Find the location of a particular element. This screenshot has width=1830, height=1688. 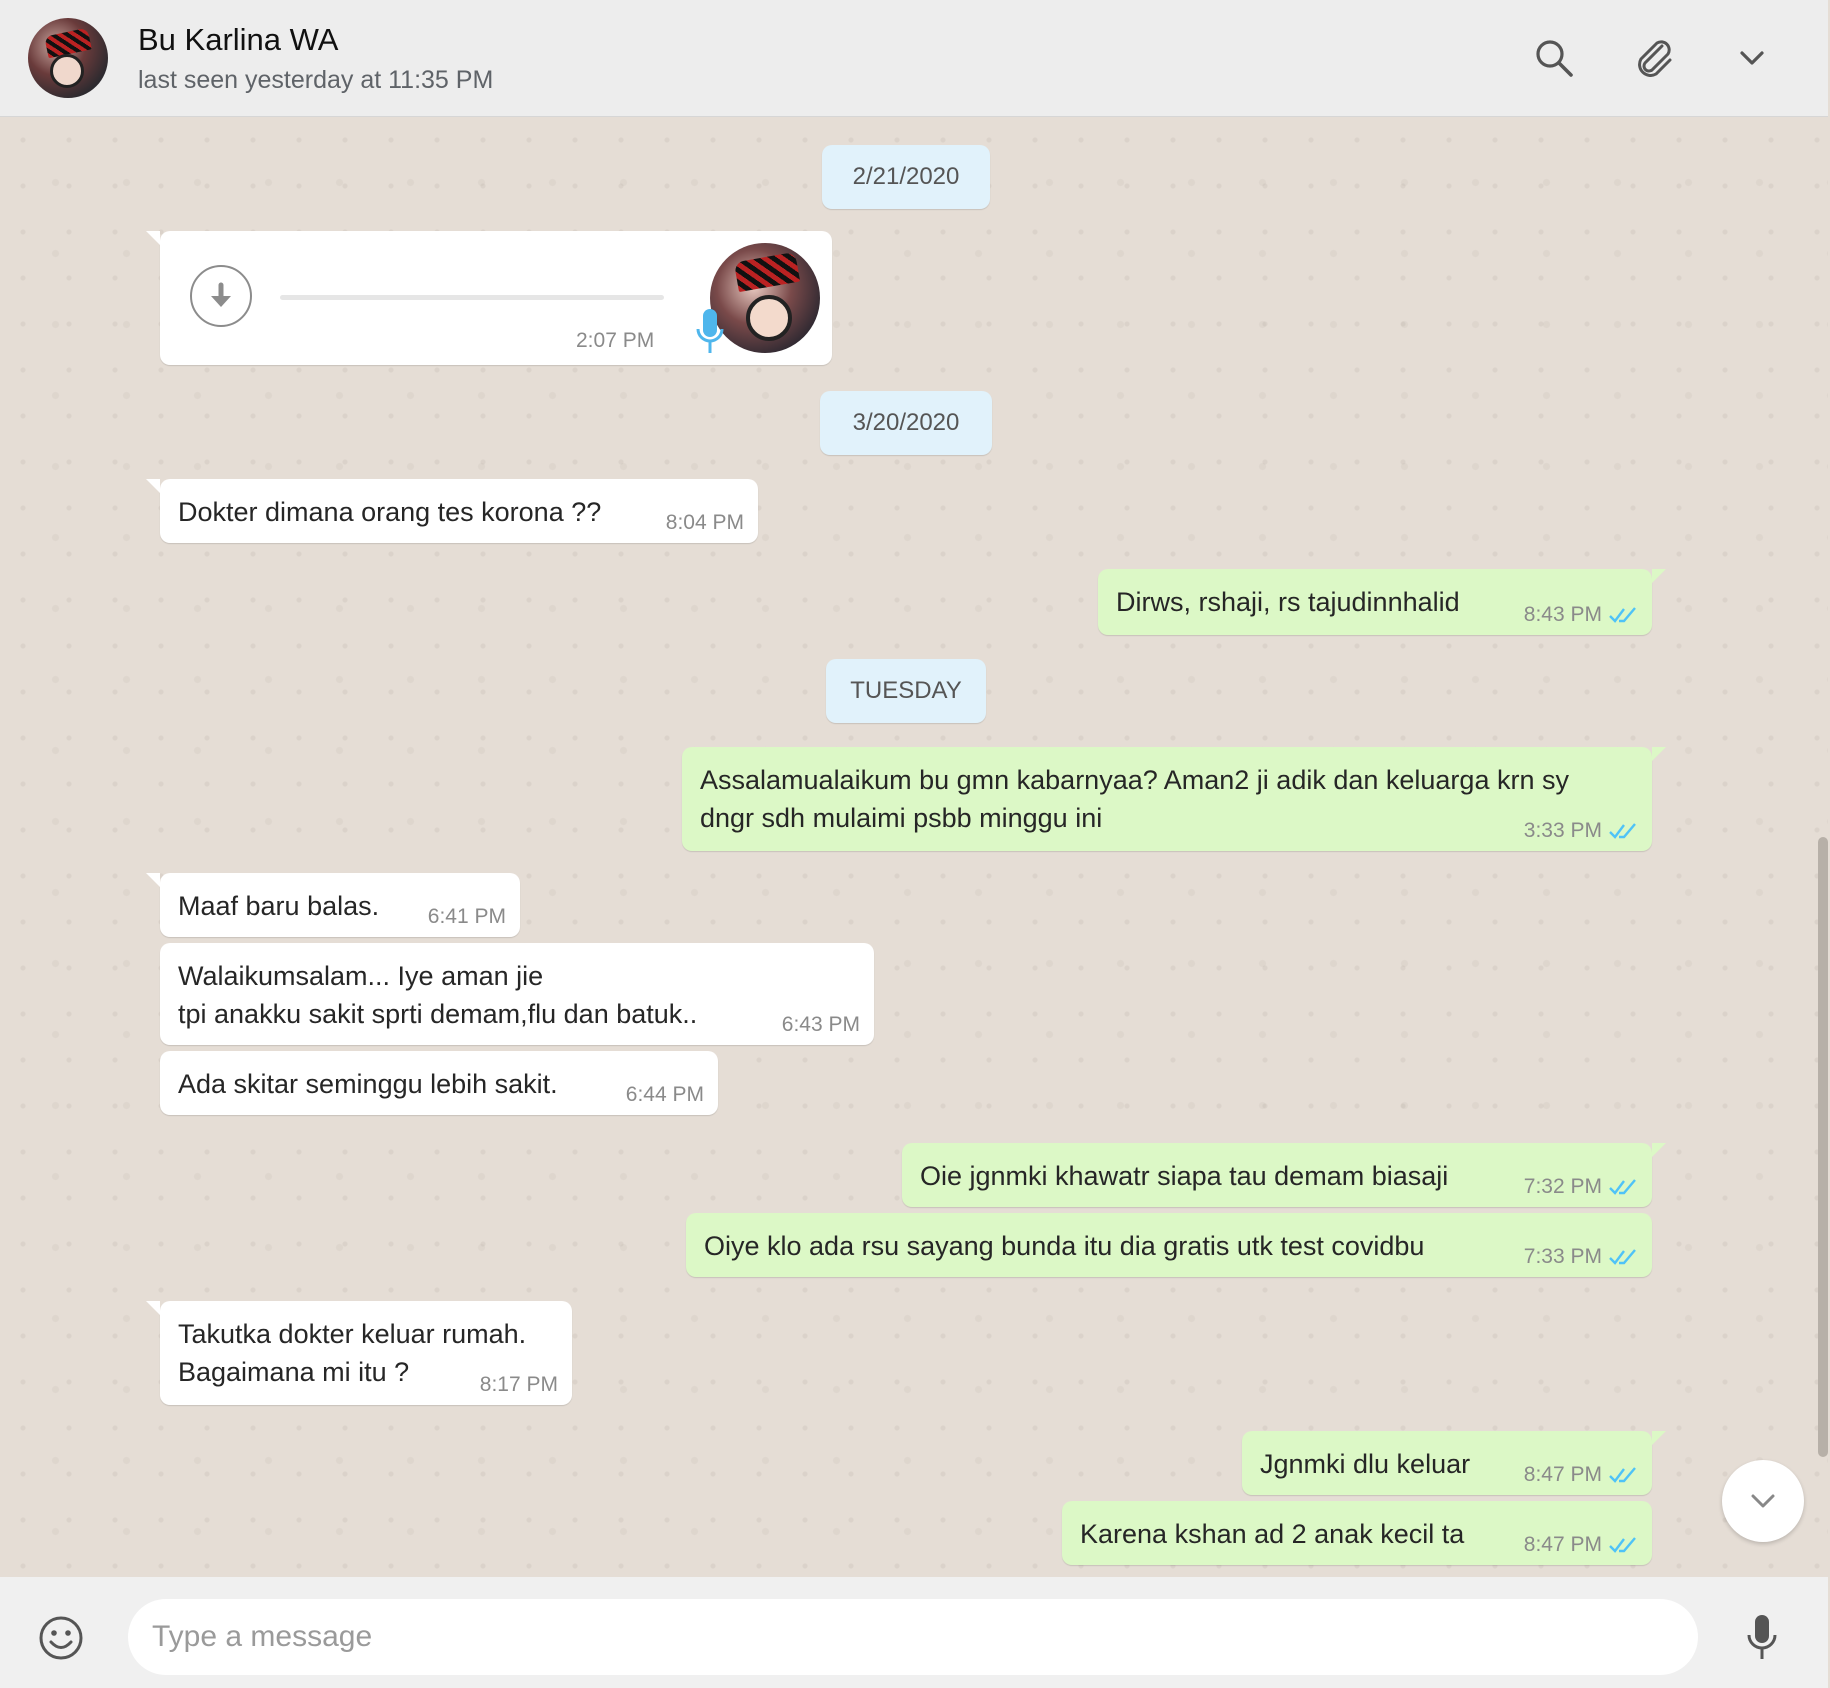

emoji-button is located at coordinates (61, 1638).